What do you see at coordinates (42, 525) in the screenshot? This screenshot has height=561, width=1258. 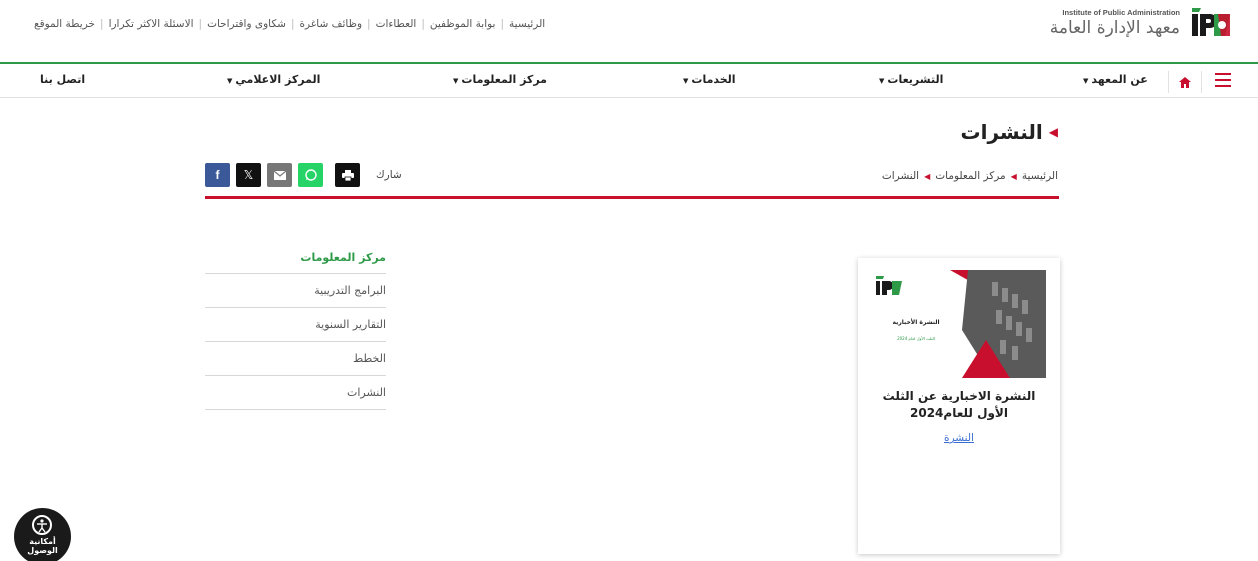 I see `accessibility-icon` at bounding box center [42, 525].